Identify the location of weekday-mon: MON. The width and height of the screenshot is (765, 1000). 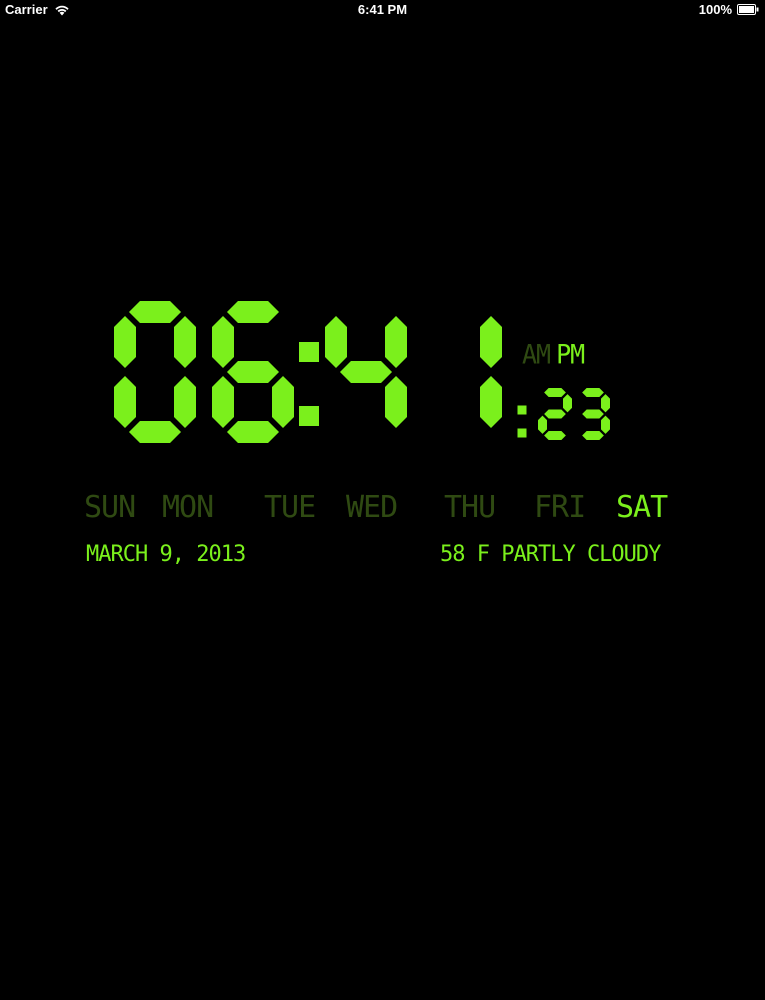
(188, 507).